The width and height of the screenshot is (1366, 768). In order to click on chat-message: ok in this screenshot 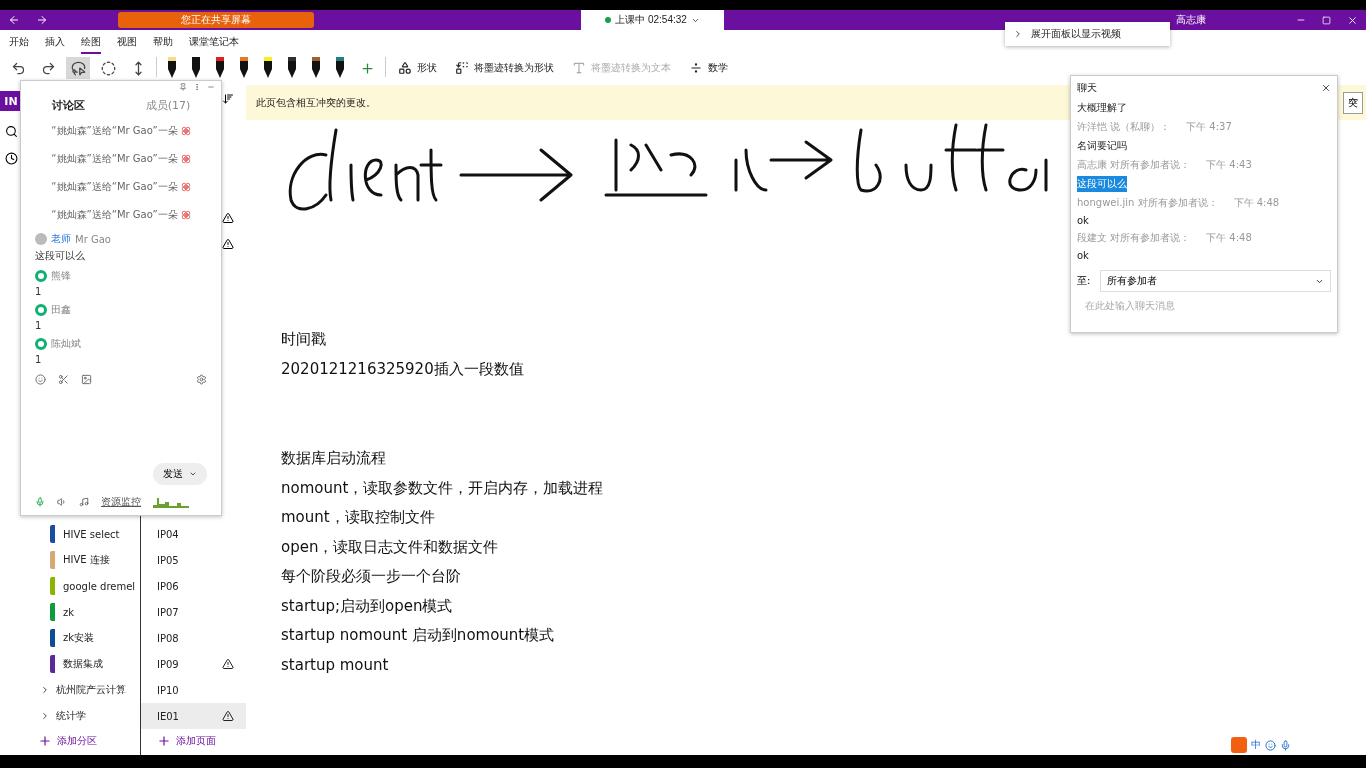, I will do `click(1083, 220)`.